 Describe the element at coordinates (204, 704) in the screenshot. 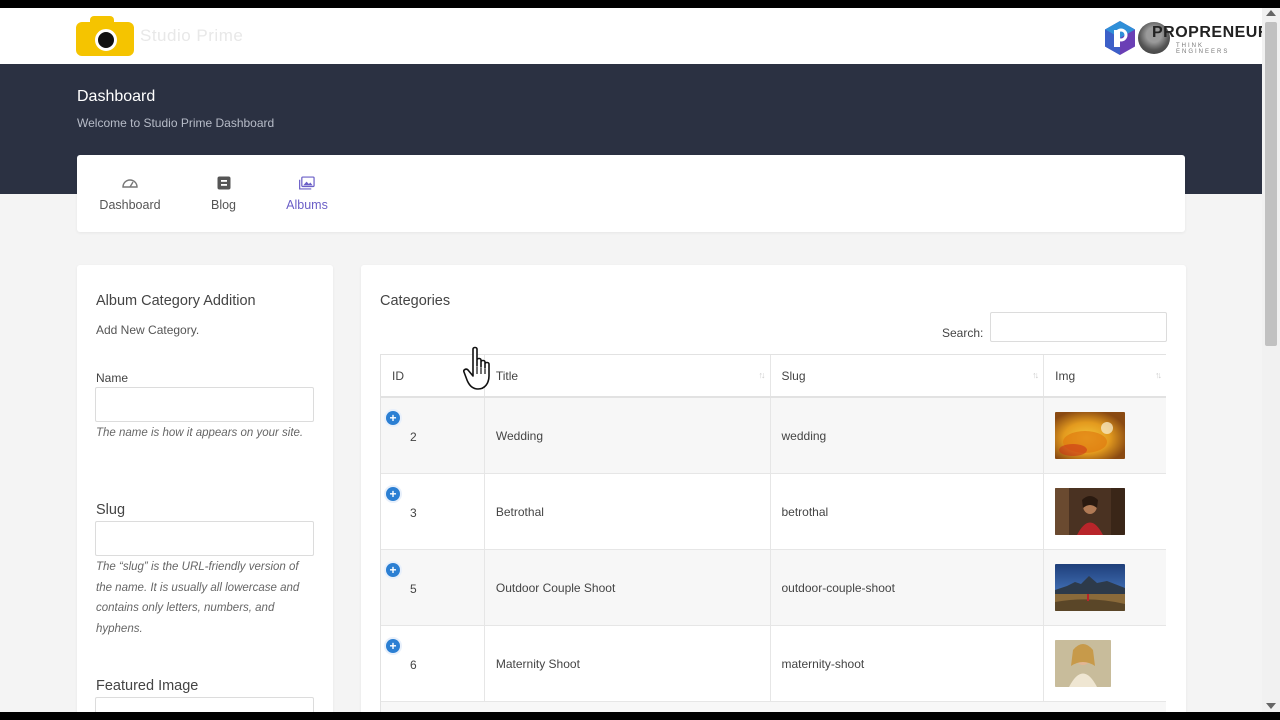

I see `featured-image-input` at that location.